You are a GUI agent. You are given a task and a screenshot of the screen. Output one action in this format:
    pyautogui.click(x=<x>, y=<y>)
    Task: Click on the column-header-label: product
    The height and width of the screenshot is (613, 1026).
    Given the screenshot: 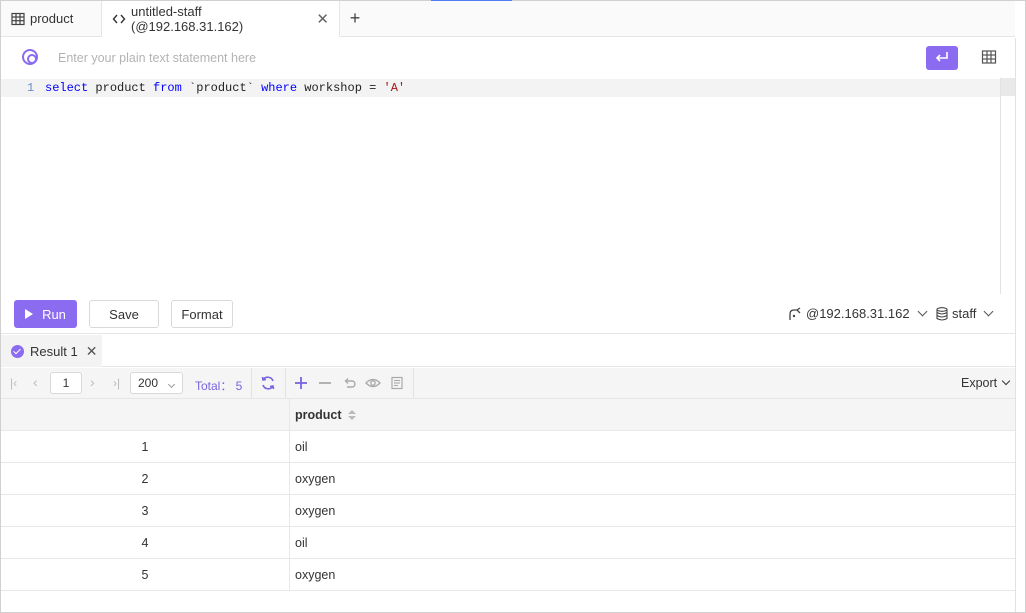 What is the action you would take?
    pyautogui.click(x=318, y=414)
    